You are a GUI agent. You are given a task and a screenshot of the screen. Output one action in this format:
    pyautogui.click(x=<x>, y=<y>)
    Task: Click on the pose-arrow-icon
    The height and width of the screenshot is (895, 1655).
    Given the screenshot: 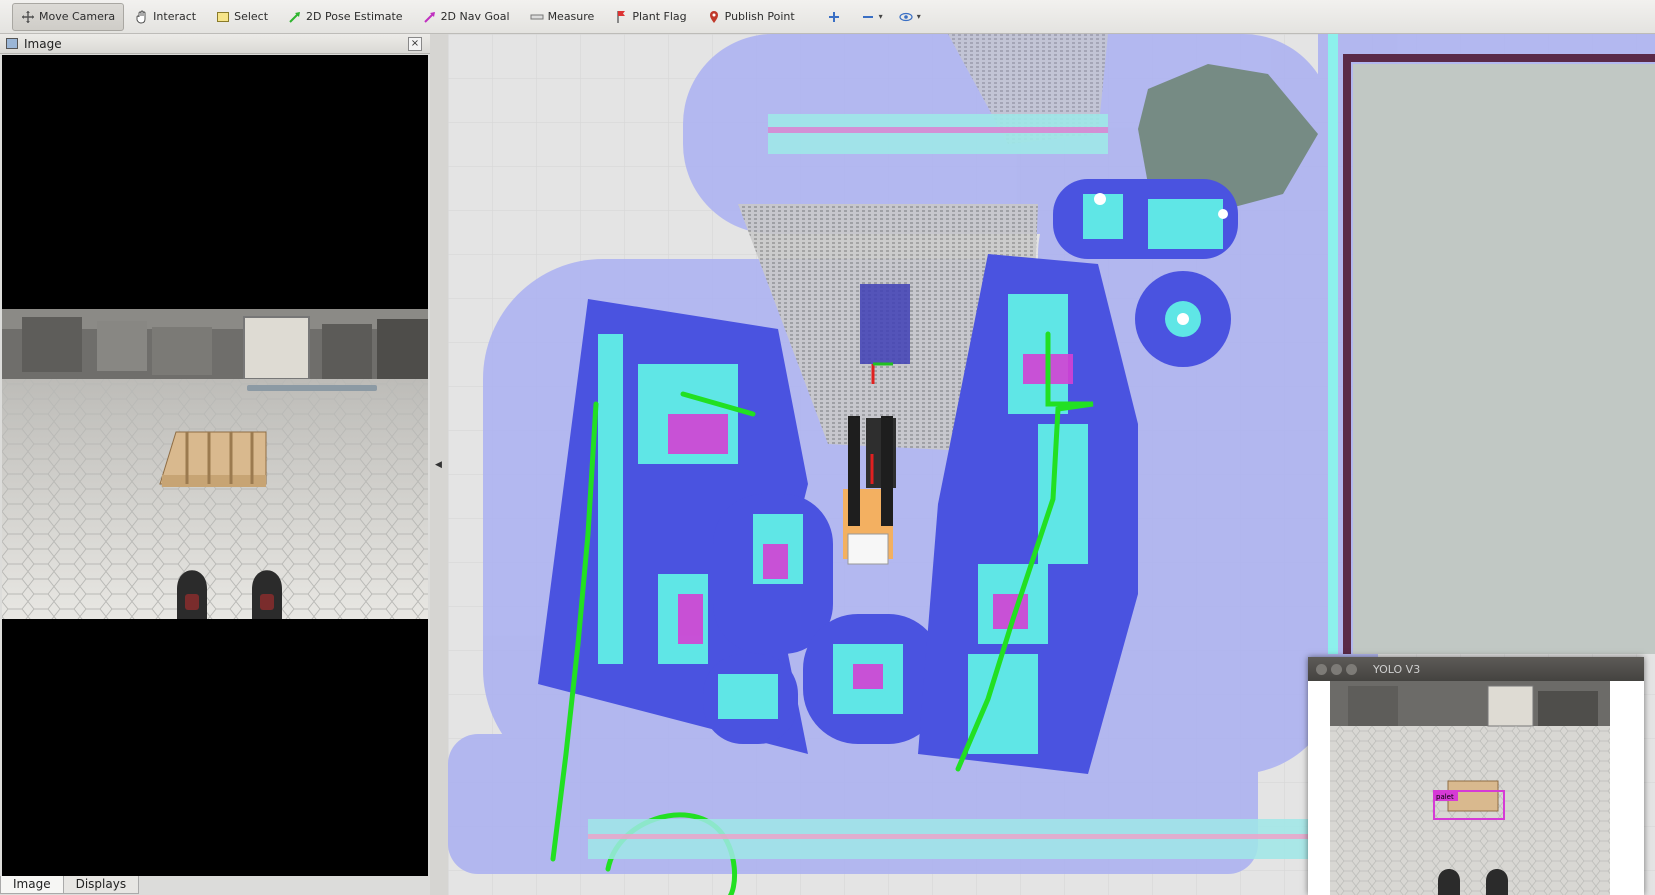 What is the action you would take?
    pyautogui.click(x=295, y=17)
    